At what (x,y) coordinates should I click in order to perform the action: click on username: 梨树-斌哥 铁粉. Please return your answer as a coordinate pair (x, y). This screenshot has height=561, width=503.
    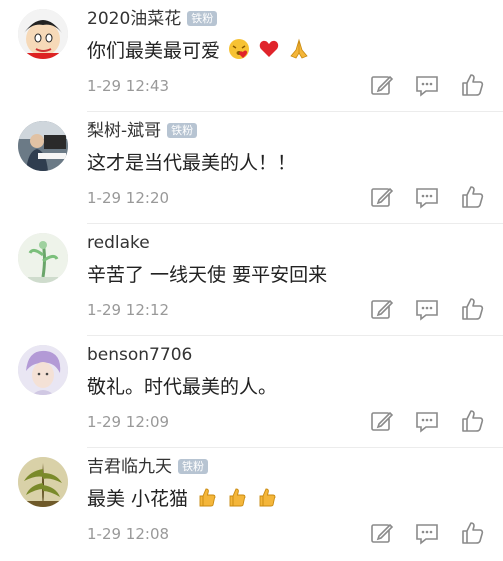
    Looking at the image, I should click on (142, 131).